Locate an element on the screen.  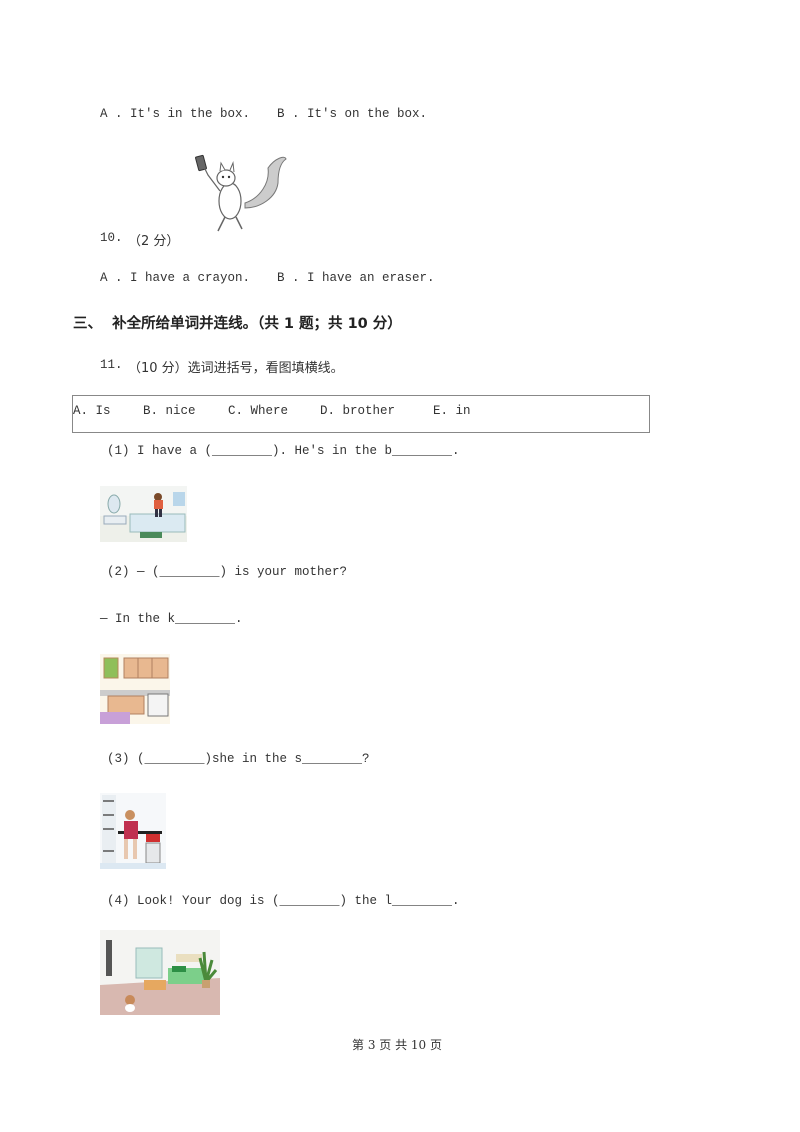
q11-number: 11. is located at coordinates (111, 365).